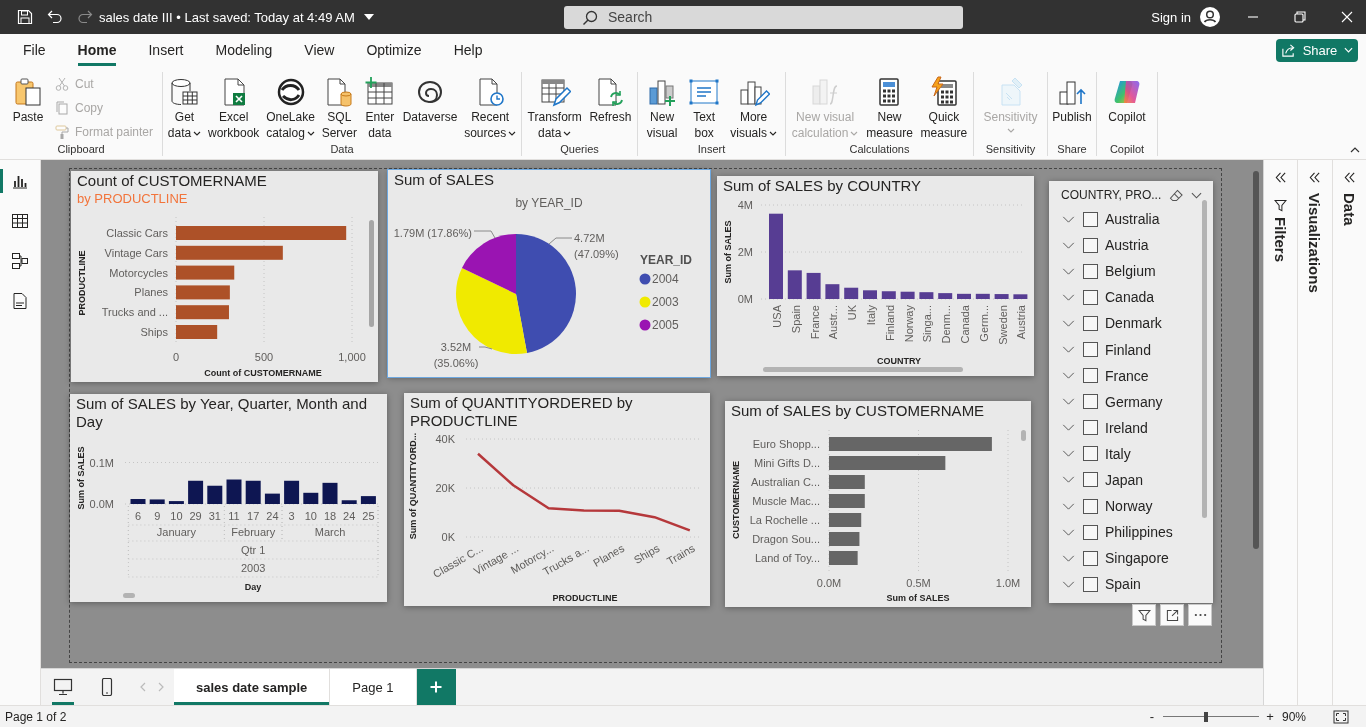  What do you see at coordinates (944, 106) in the screenshot?
I see `ribbon-button: Quick measure` at bounding box center [944, 106].